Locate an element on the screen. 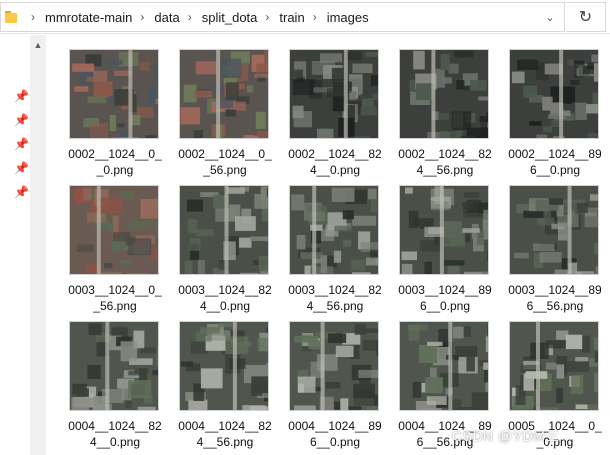  breadcrumb-images: images is located at coordinates (348, 17).